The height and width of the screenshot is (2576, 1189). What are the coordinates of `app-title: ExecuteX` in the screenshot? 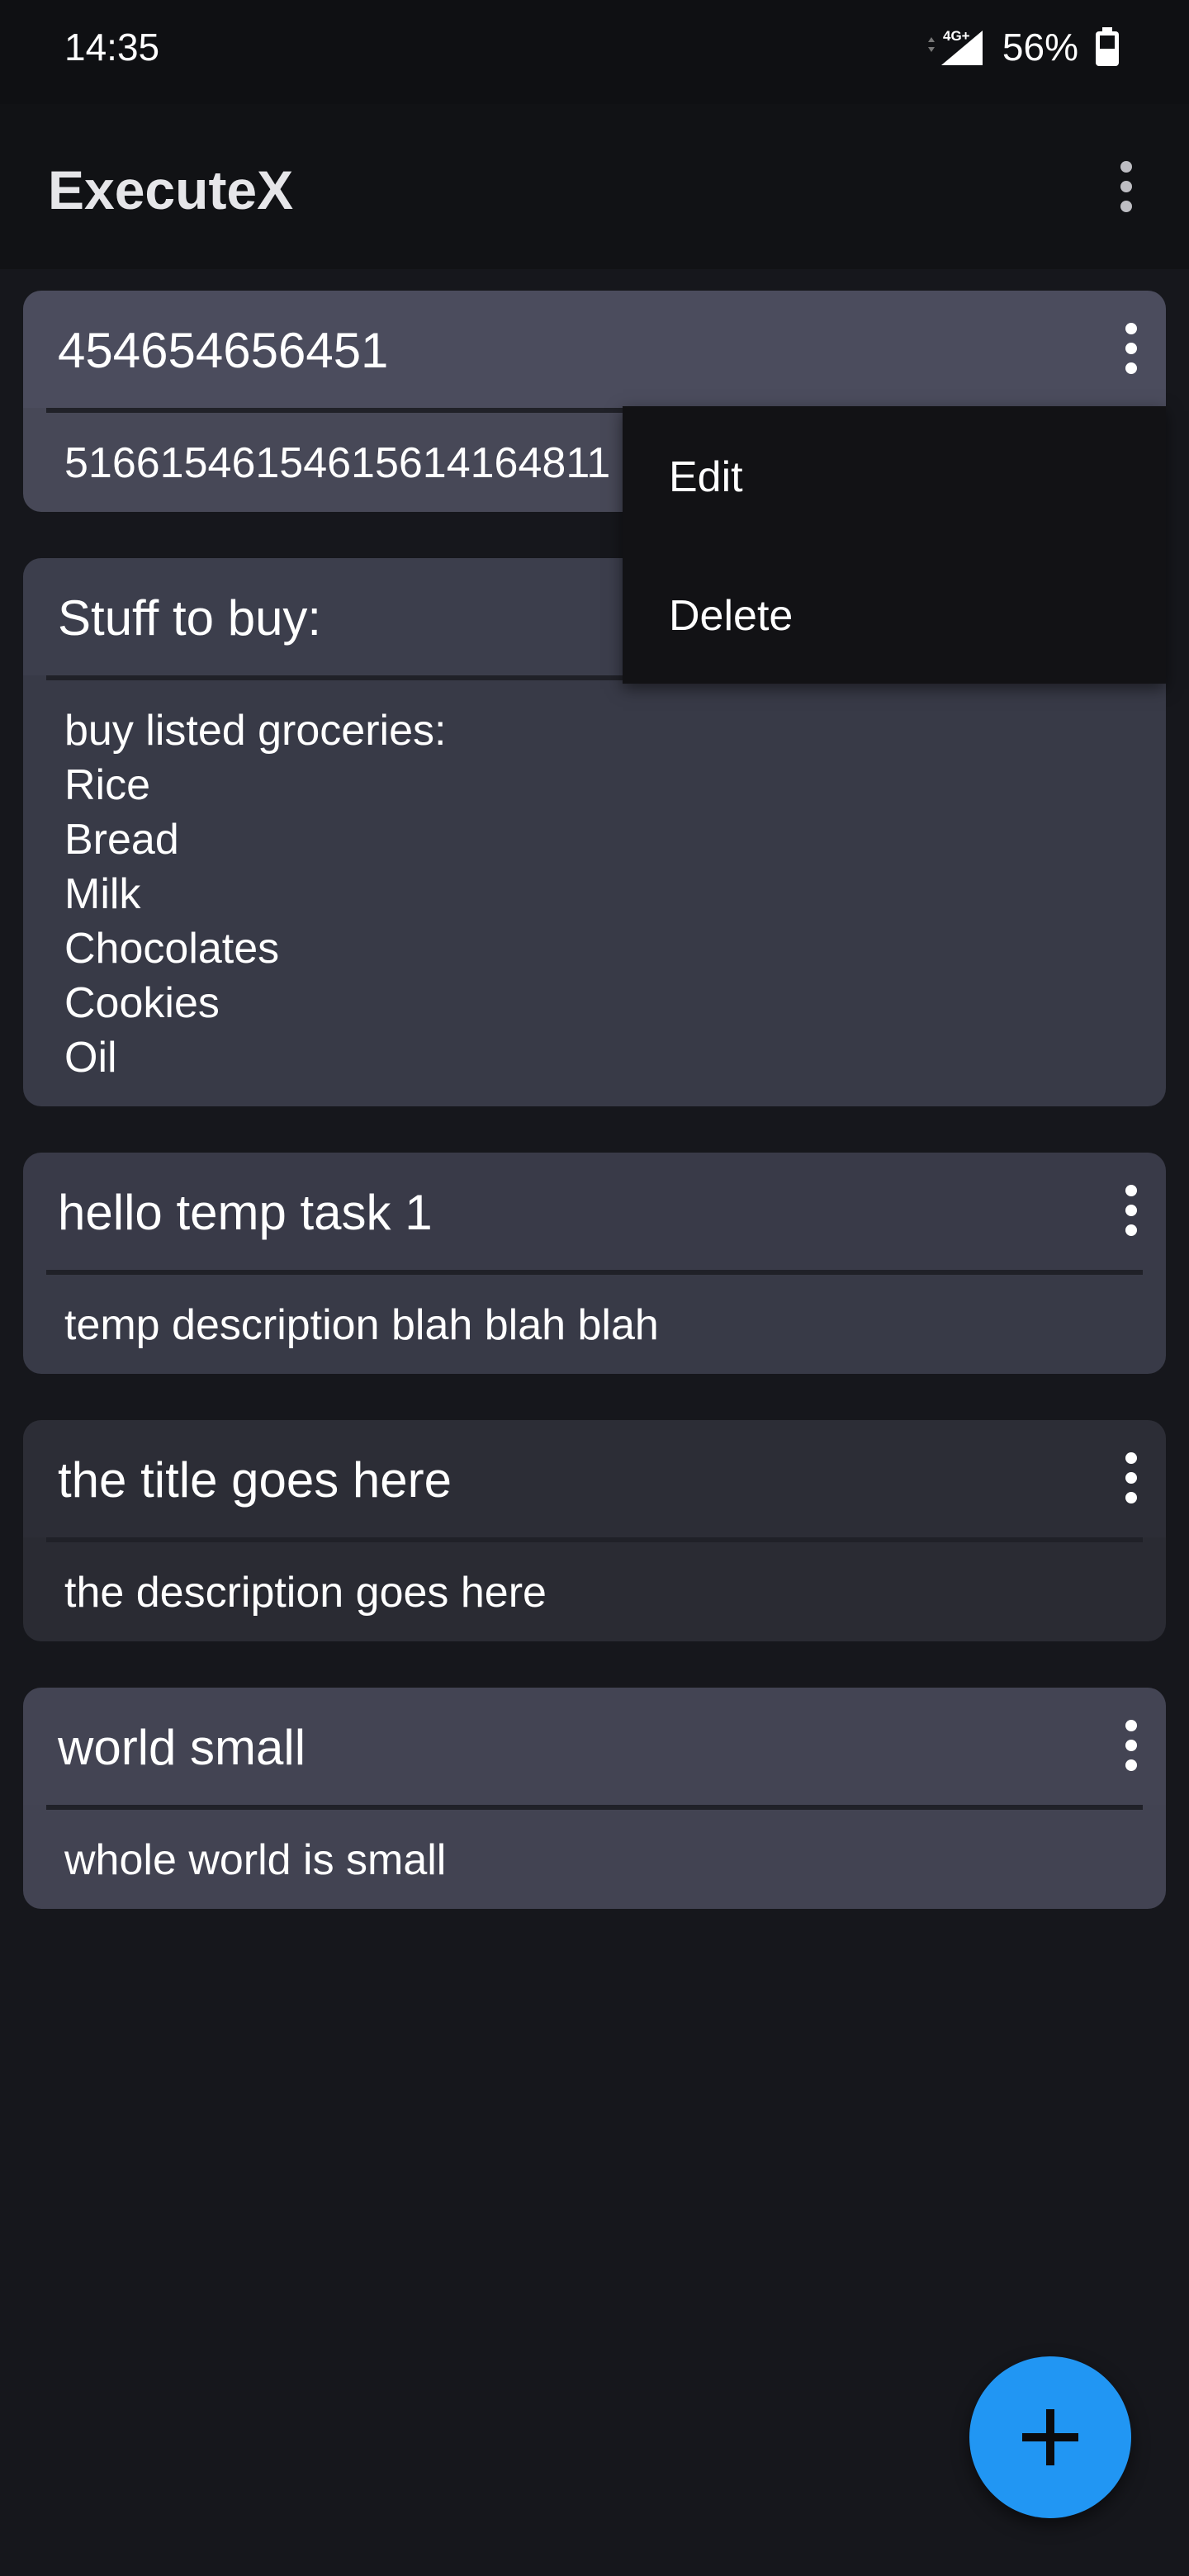 It's located at (171, 189).